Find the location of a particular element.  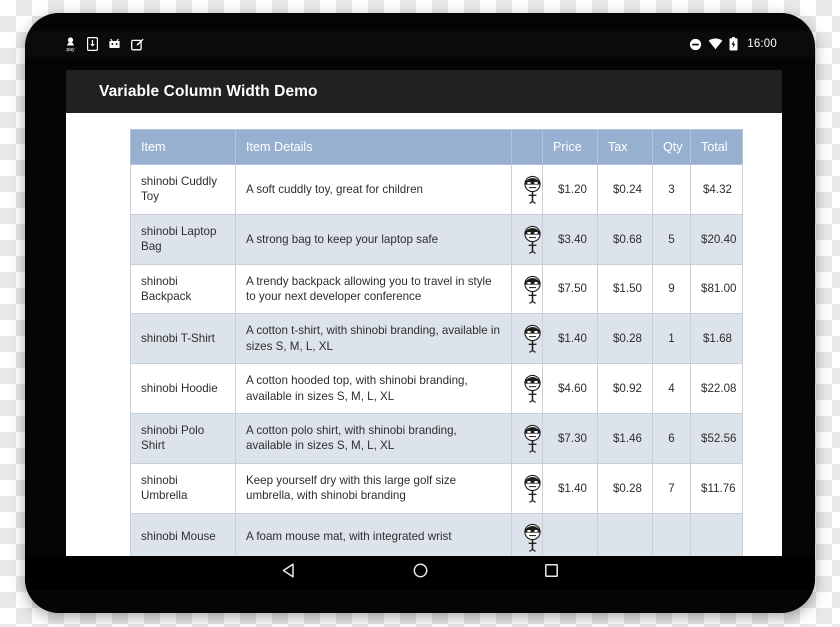

cell-qty: 7 is located at coordinates (671, 488).